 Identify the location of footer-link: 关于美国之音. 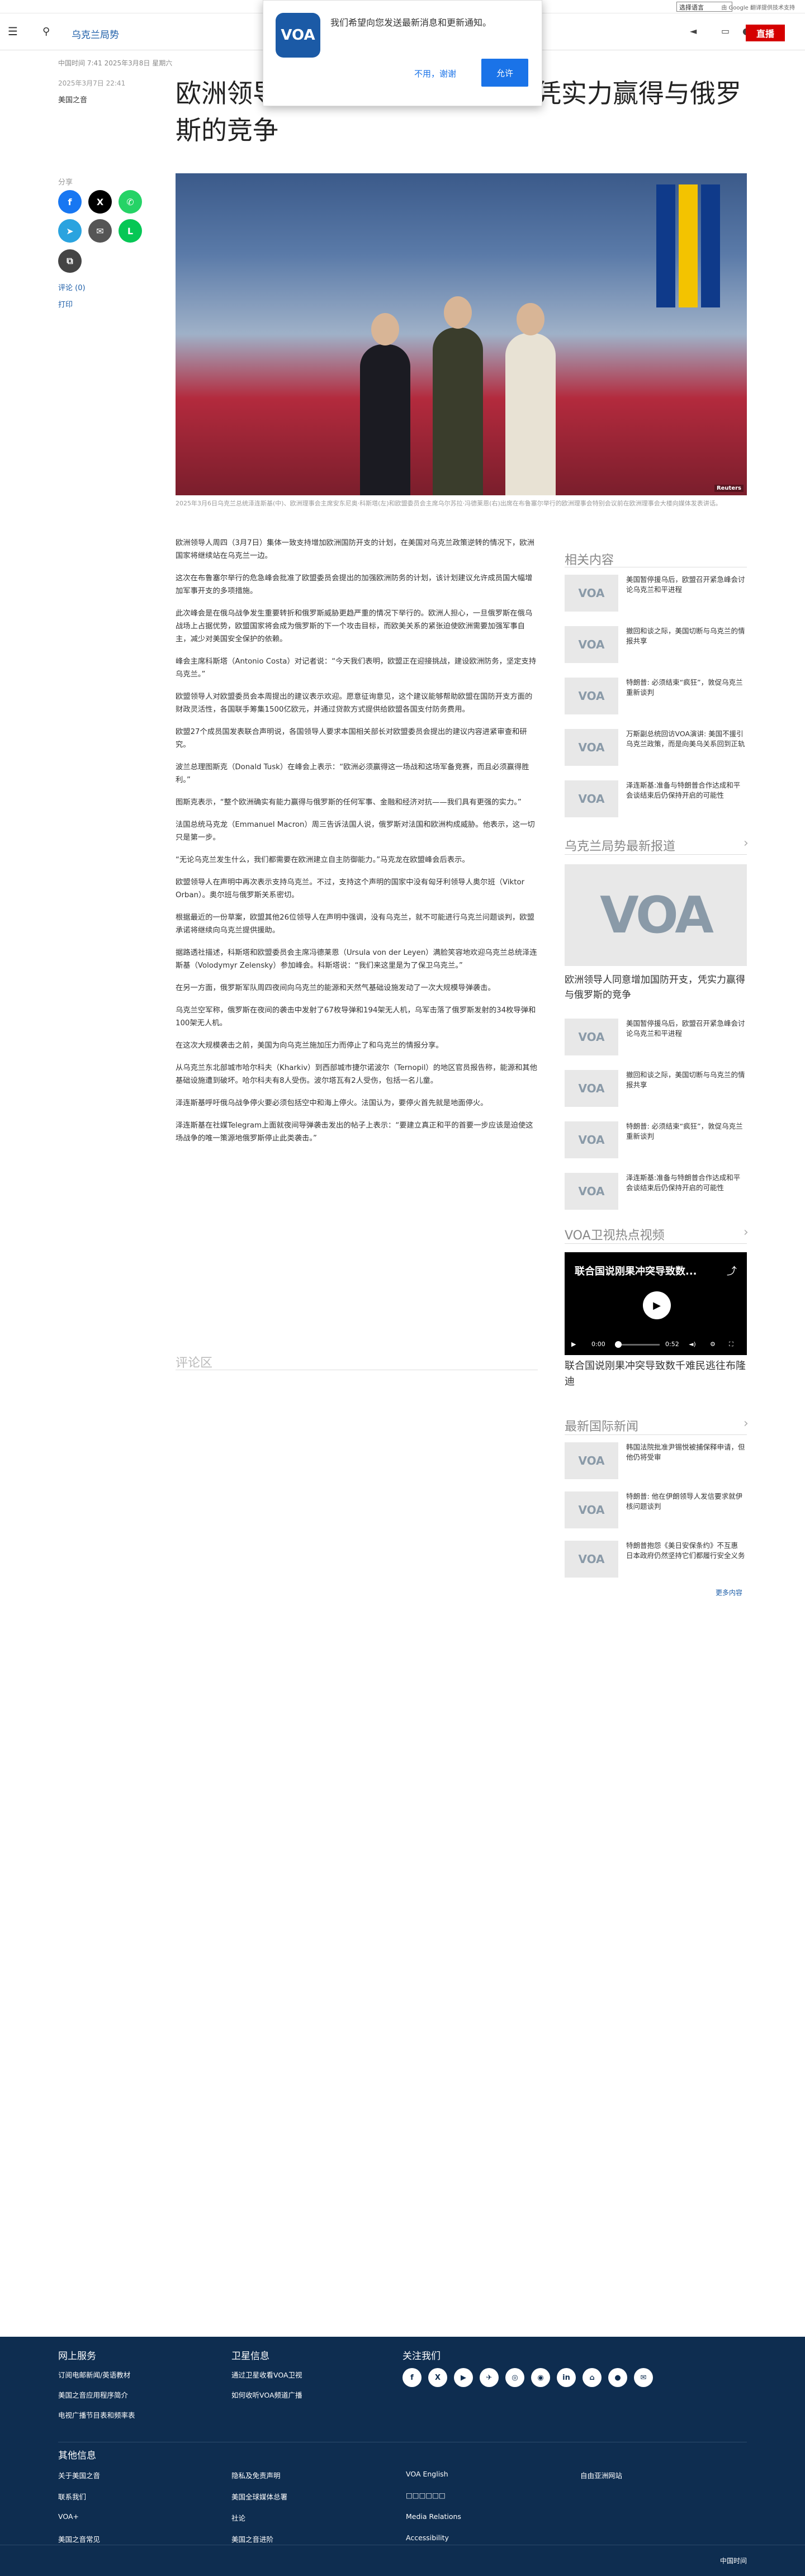
(79, 2475).